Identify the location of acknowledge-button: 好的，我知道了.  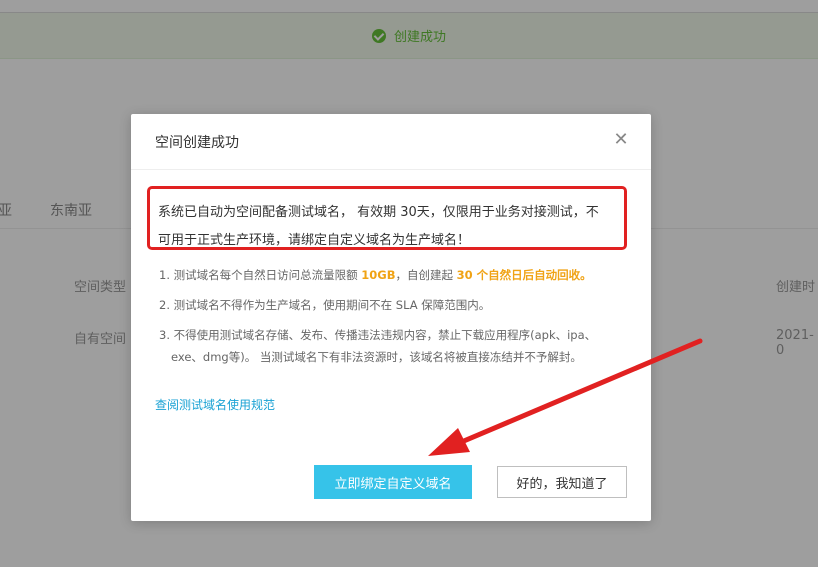
(562, 482).